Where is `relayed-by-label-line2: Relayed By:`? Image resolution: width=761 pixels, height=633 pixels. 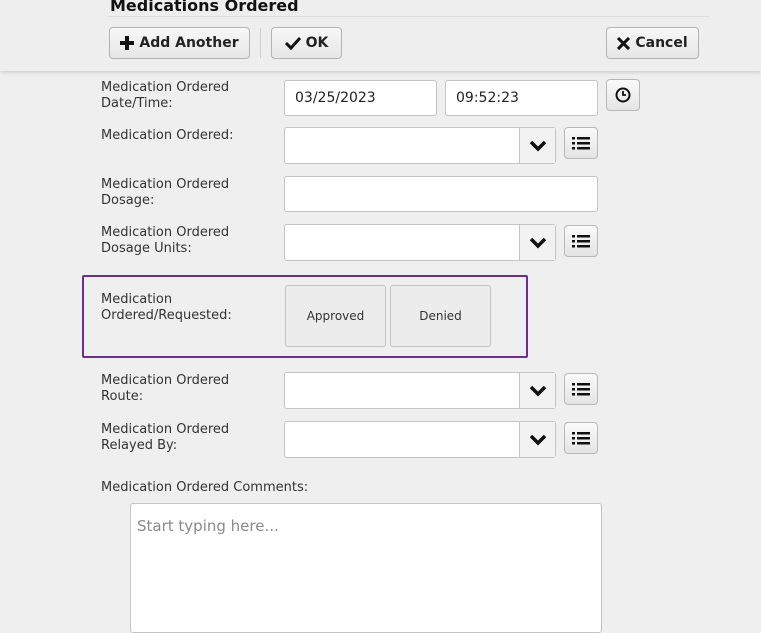
relayed-by-label-line2: Relayed By: is located at coordinates (139, 445).